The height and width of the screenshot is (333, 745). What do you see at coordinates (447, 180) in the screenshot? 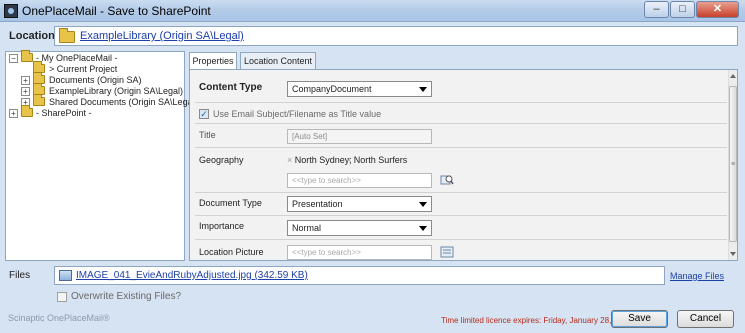
I see `lookup-icon` at bounding box center [447, 180].